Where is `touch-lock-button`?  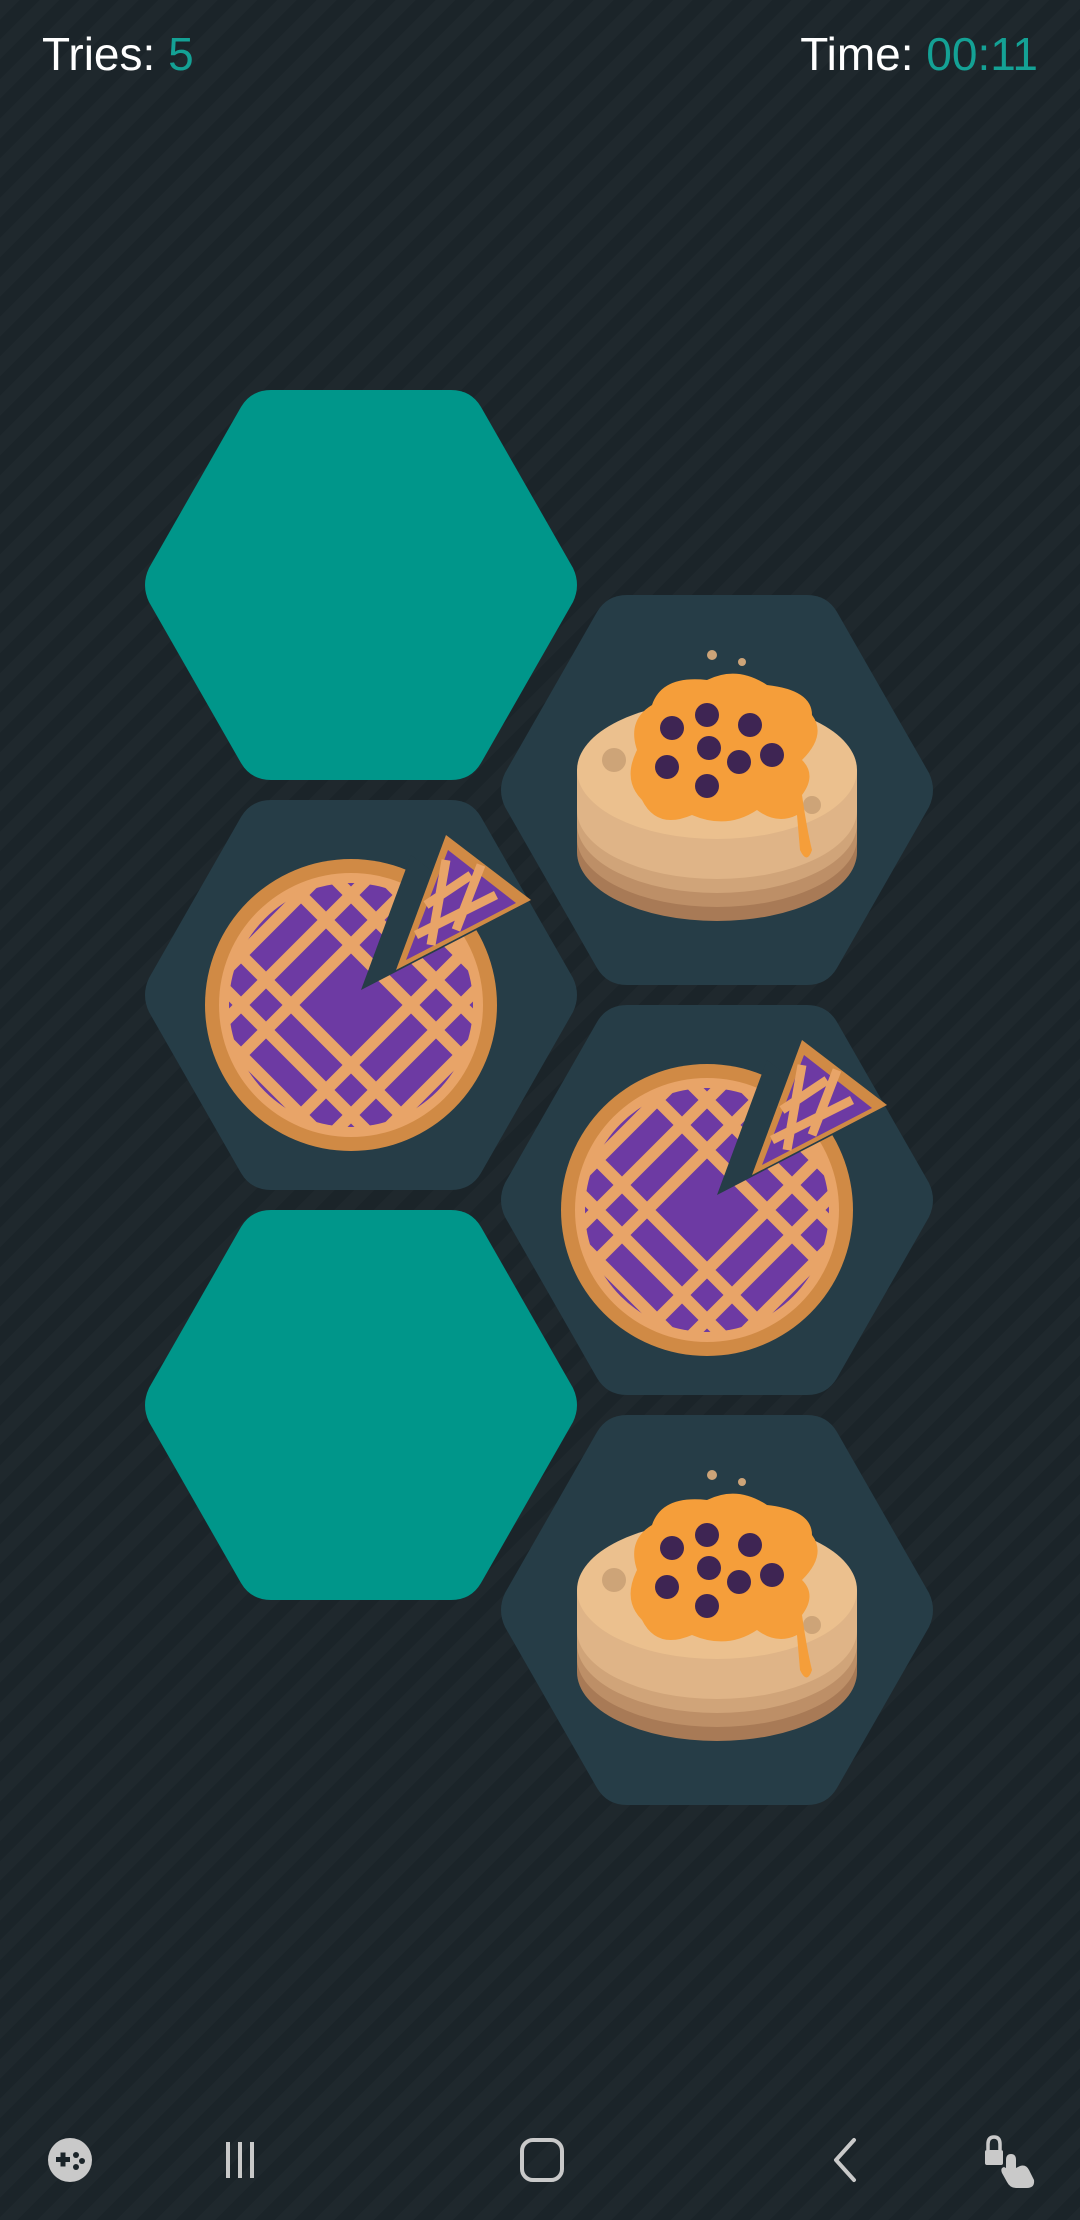
touch-lock-button is located at coordinates (1010, 2160).